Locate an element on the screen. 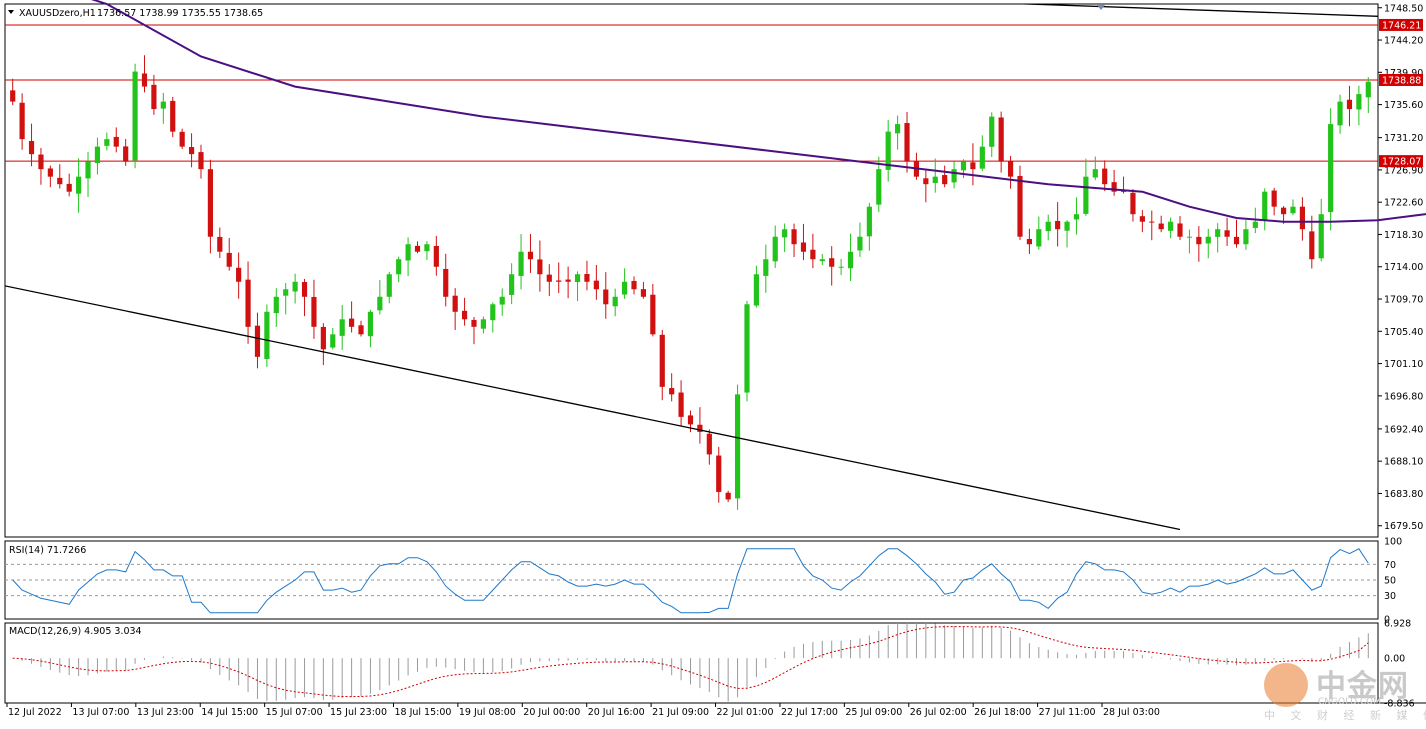  chart-shift-marker-icon is located at coordinates (1101, 7).